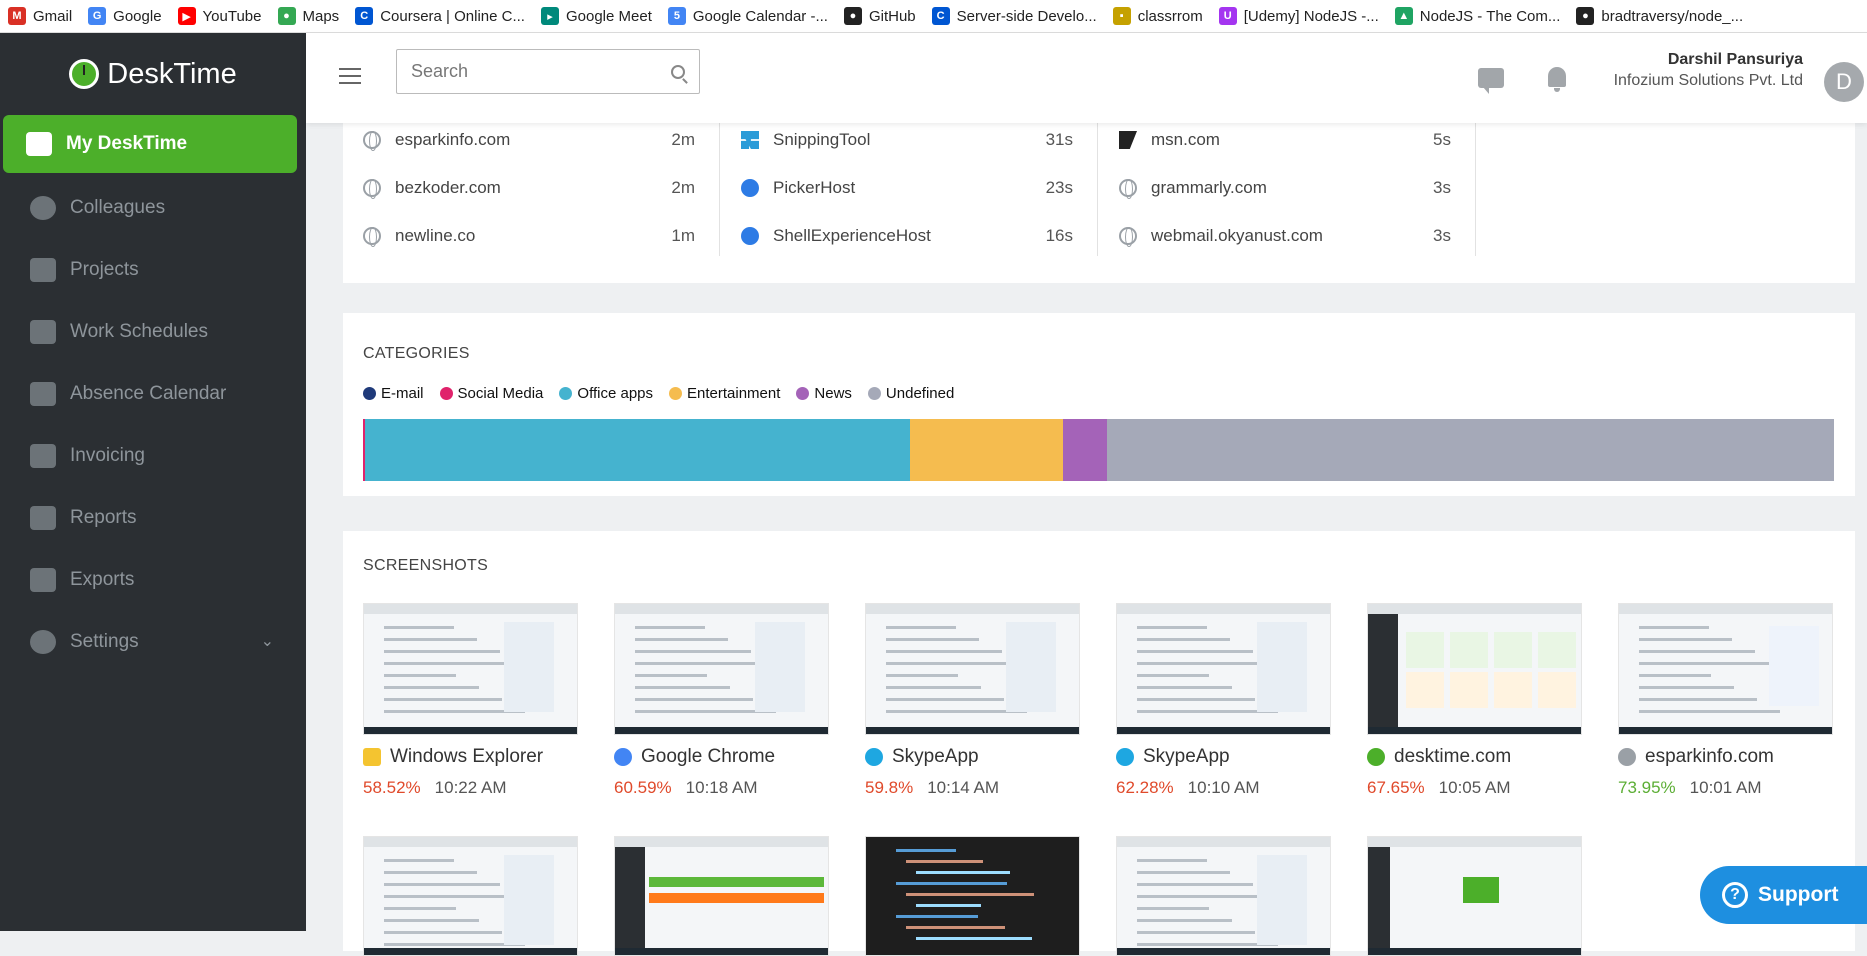 Image resolution: width=1867 pixels, height=956 pixels. I want to click on calendar-icon: 5, so click(676, 16).